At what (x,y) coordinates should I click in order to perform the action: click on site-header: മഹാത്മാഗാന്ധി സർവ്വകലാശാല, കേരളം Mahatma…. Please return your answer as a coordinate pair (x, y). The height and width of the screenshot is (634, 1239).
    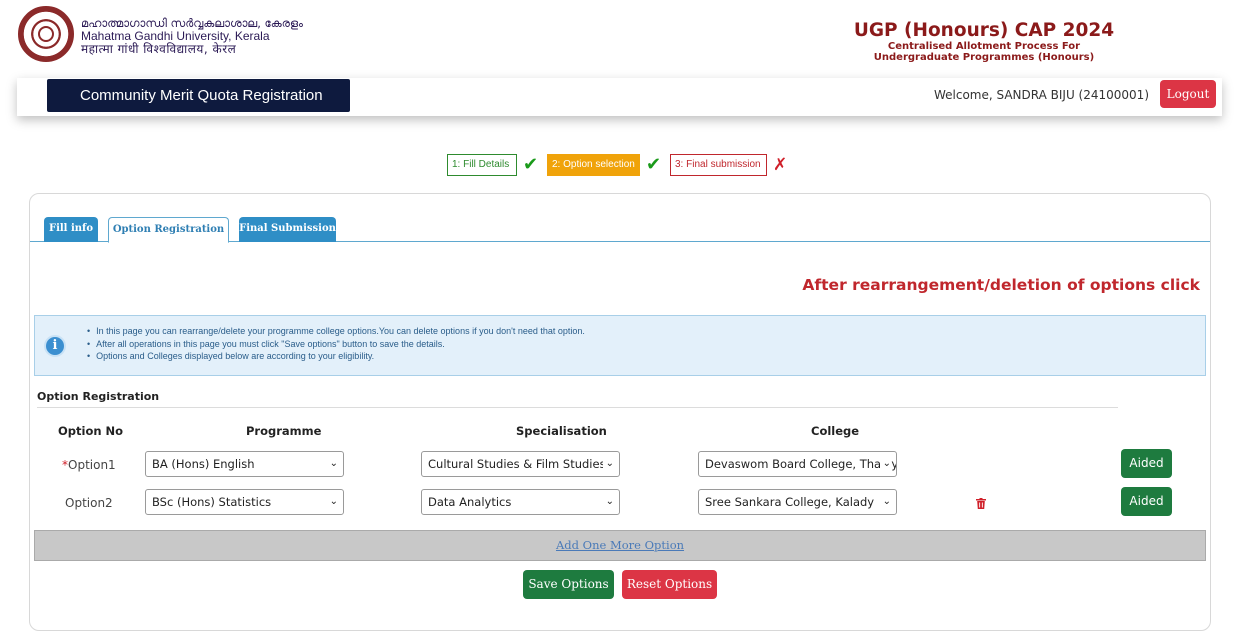
    Looking at the image, I should click on (619, 39).